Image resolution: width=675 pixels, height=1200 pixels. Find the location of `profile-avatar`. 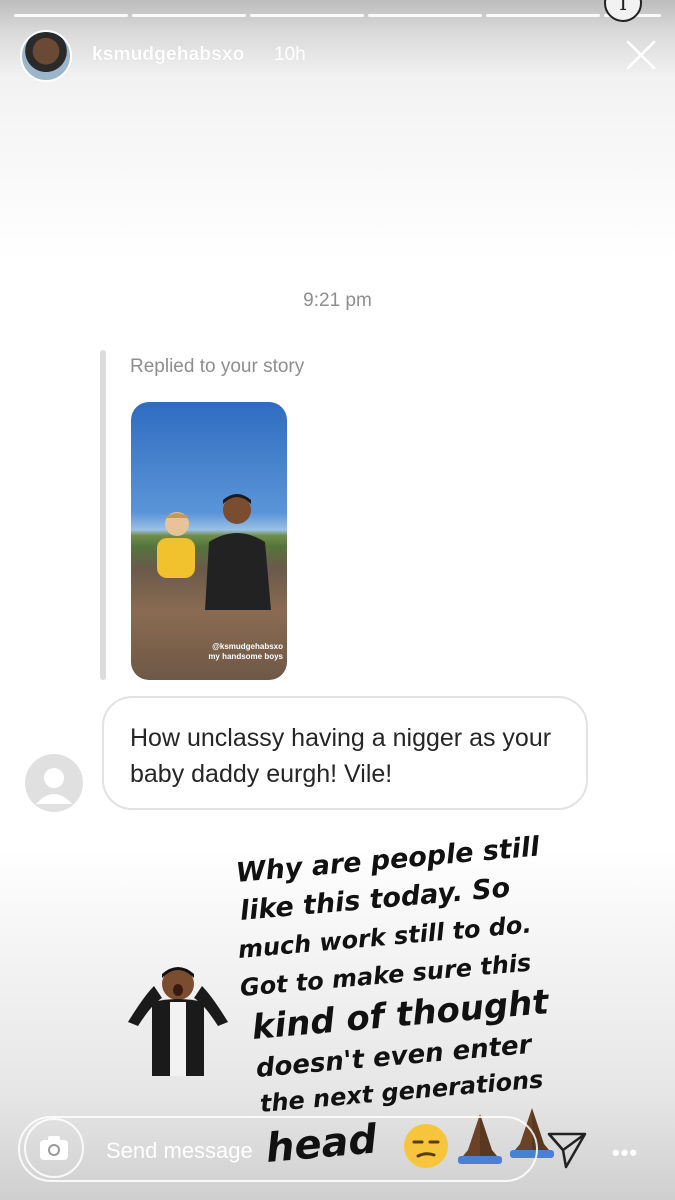

profile-avatar is located at coordinates (46, 56).